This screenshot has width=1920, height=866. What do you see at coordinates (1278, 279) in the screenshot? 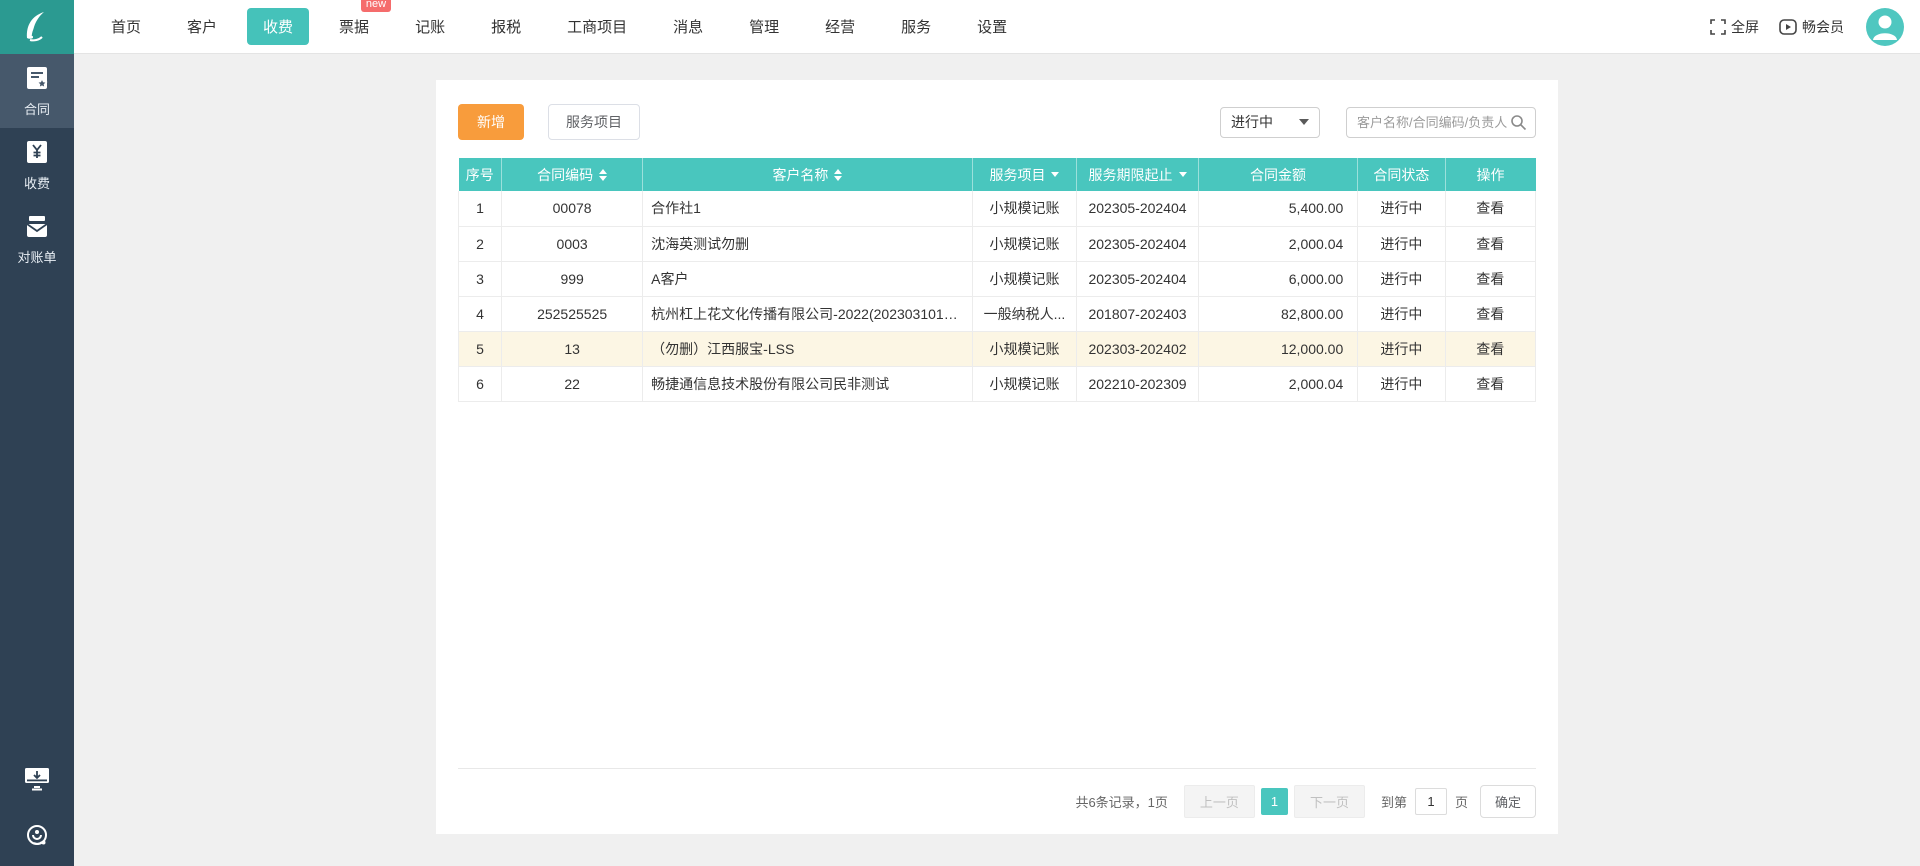
I see `cell-contract-amount: 6,000.00` at bounding box center [1278, 279].